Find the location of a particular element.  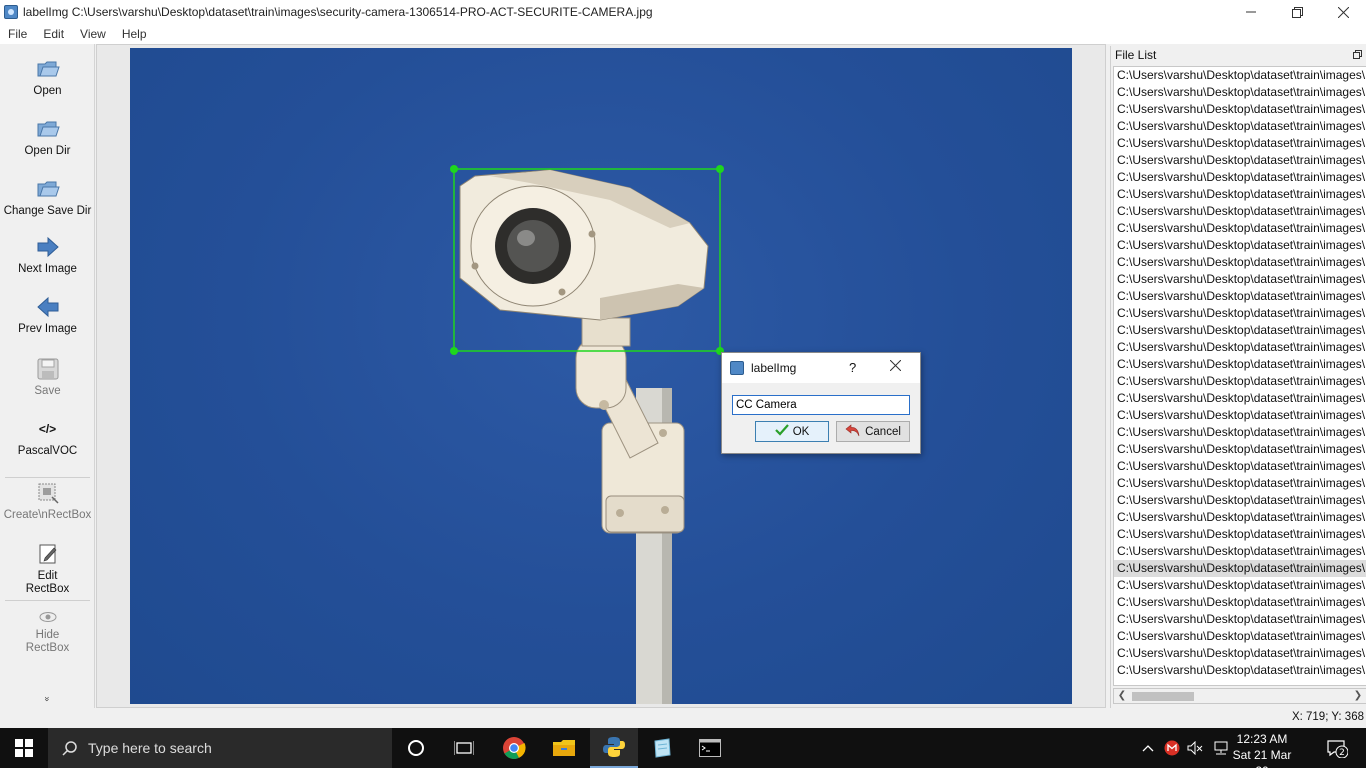

python-app-button is located at coordinates (614, 748).